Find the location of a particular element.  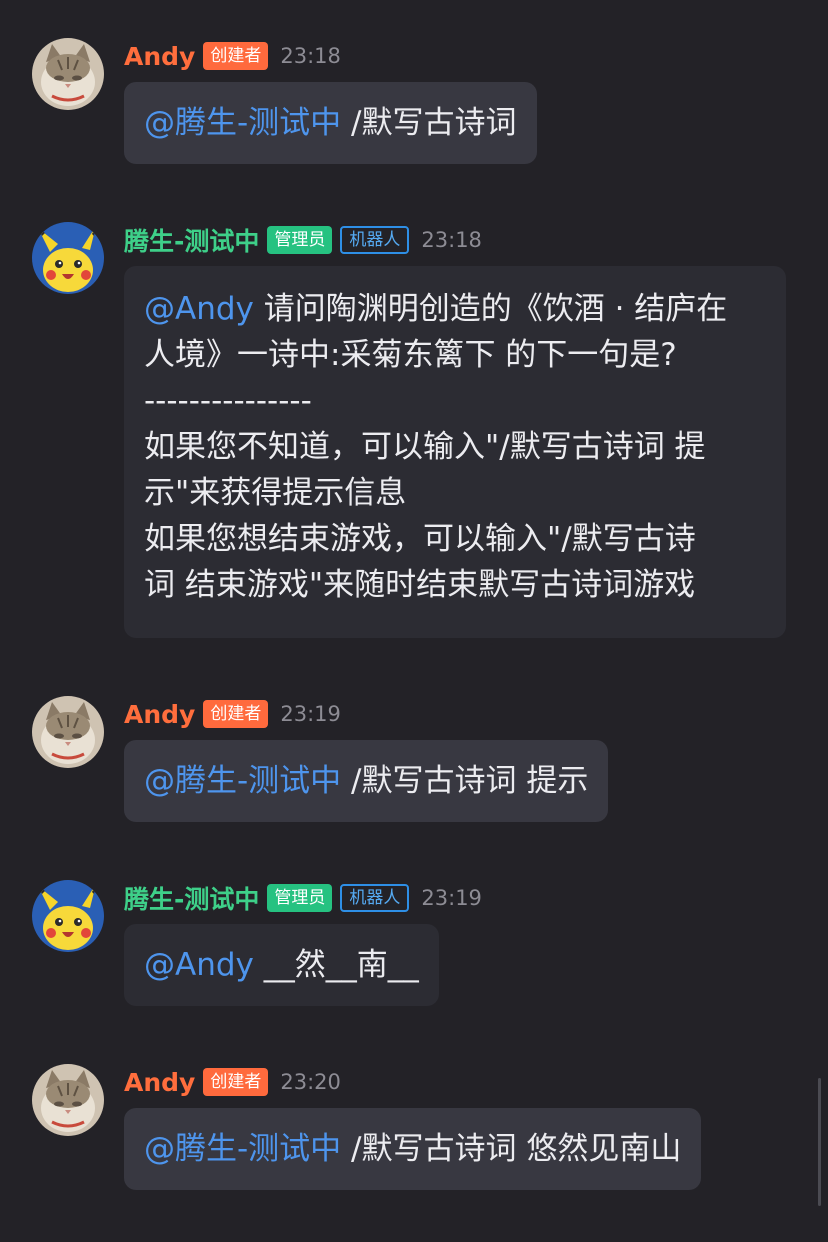

message-line: @Andy 请问陶渊明创造的《饮酒 · 结庐在 is located at coordinates (455, 309).